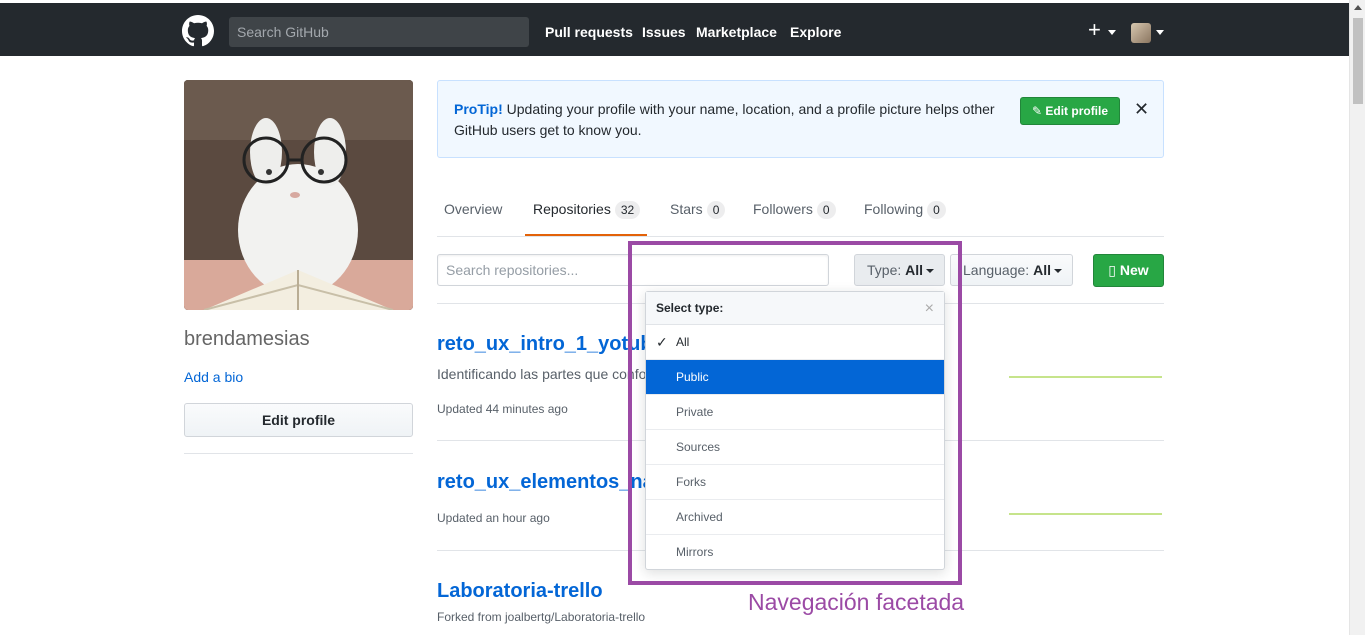 This screenshot has width=1365, height=635. I want to click on language-filter-value: All, so click(1042, 270).